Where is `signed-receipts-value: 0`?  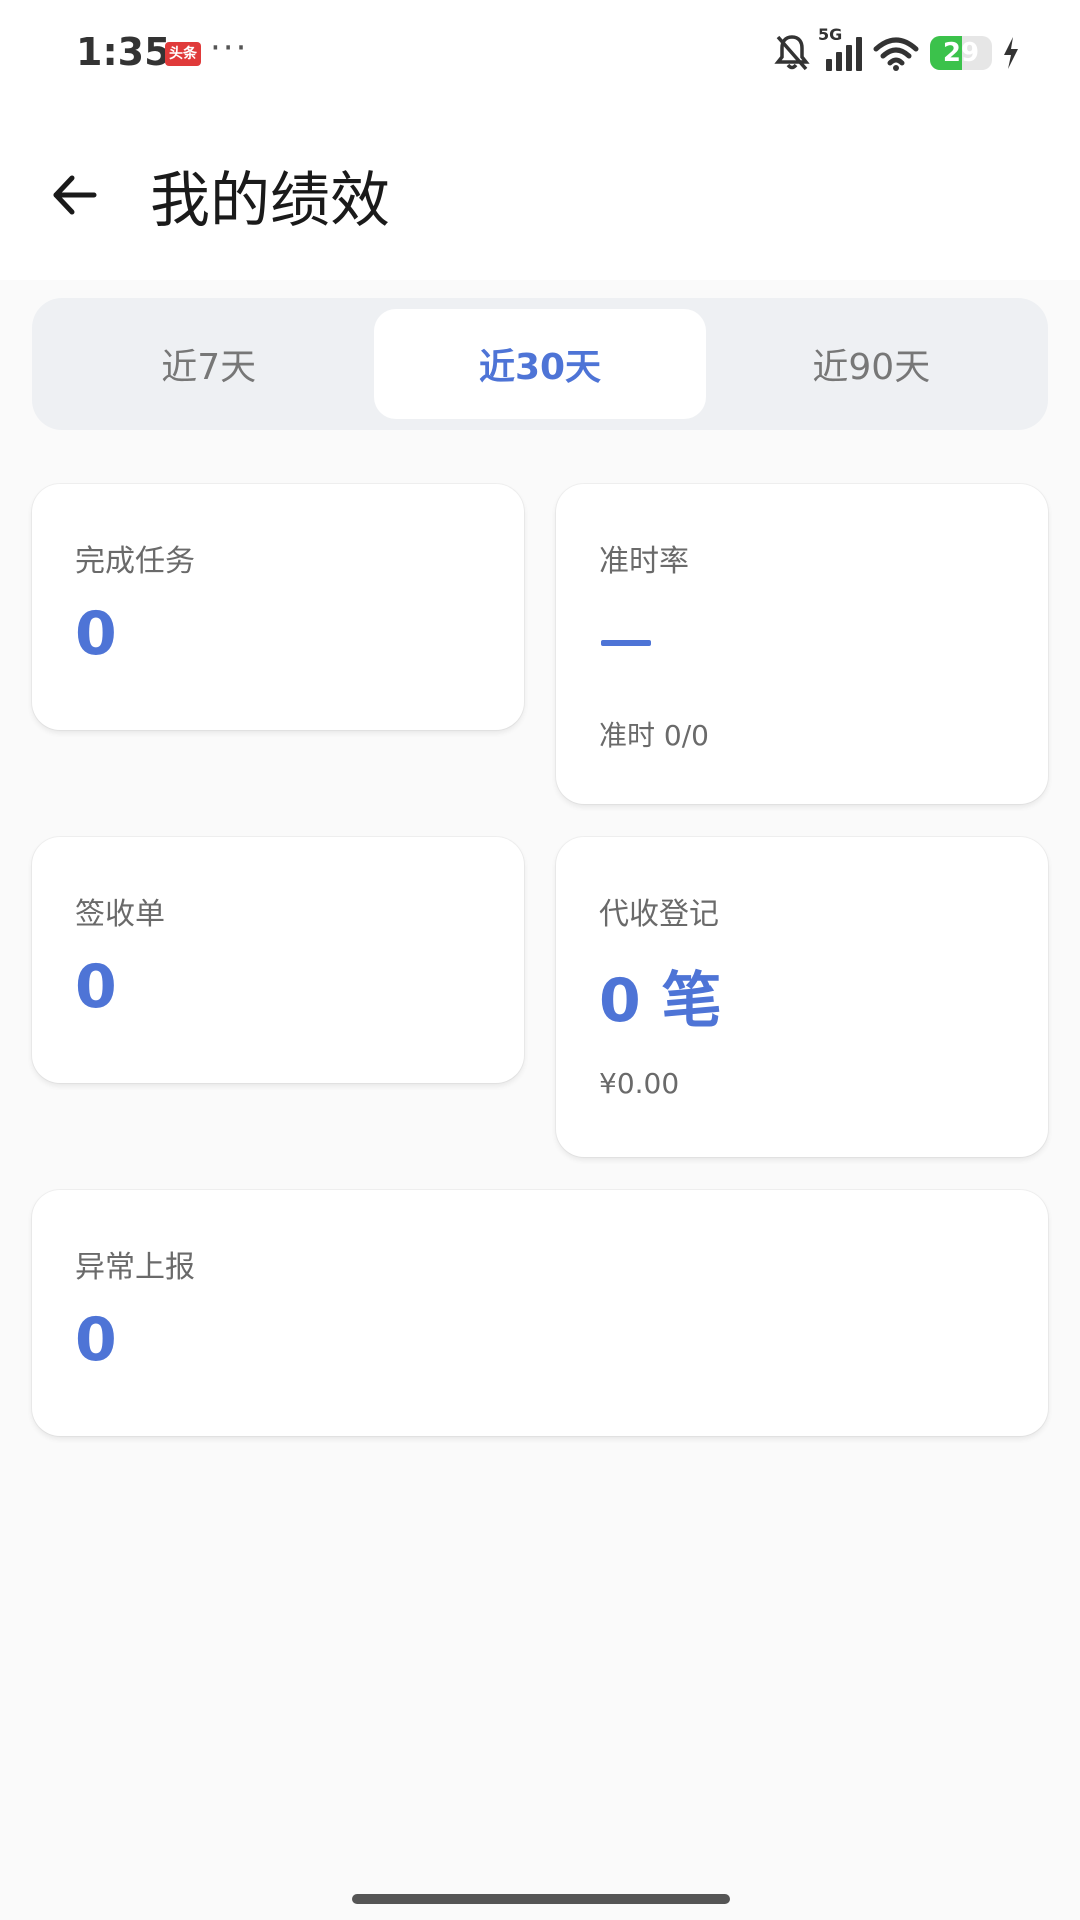
signed-receipts-value: 0 is located at coordinates (96, 987).